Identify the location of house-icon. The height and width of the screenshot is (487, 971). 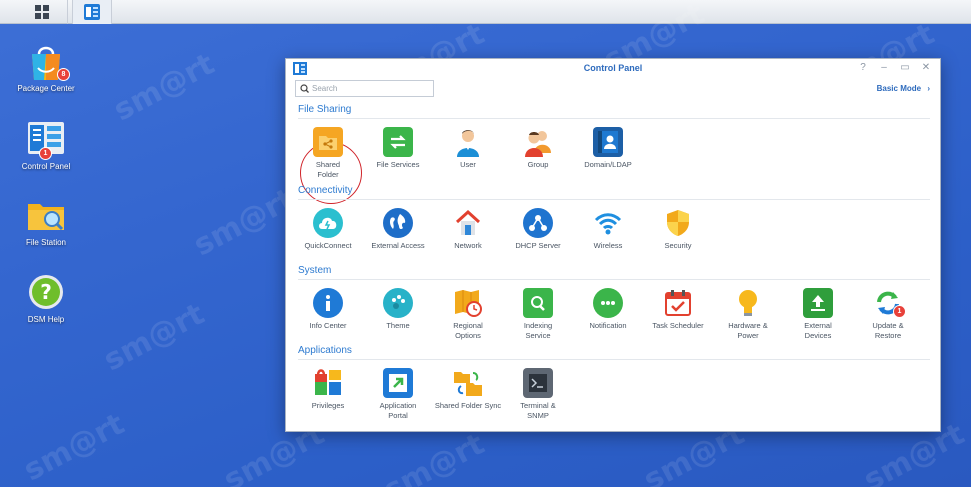
(468, 223).